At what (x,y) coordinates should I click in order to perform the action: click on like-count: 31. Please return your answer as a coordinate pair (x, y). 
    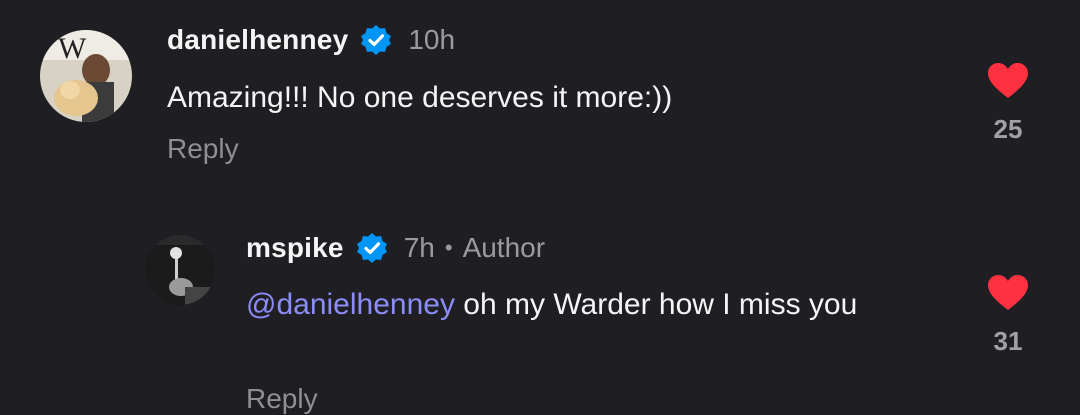
    Looking at the image, I should click on (1008, 341).